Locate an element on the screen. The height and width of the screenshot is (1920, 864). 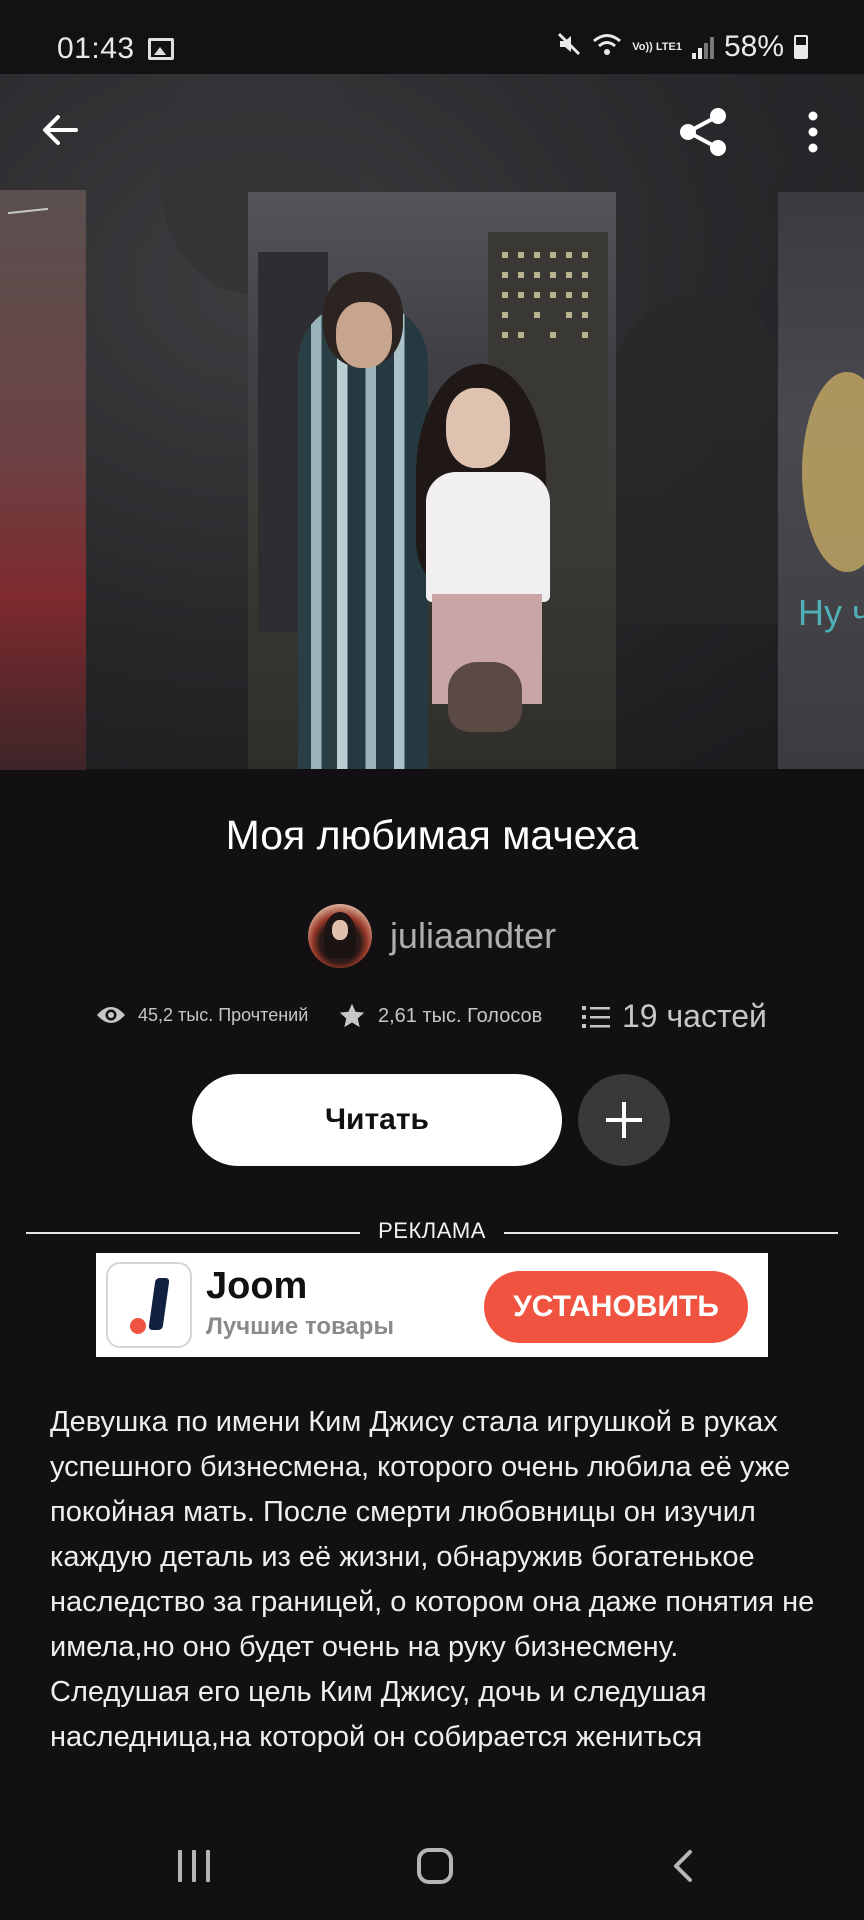
battery-percent: 58% is located at coordinates (753, 46).